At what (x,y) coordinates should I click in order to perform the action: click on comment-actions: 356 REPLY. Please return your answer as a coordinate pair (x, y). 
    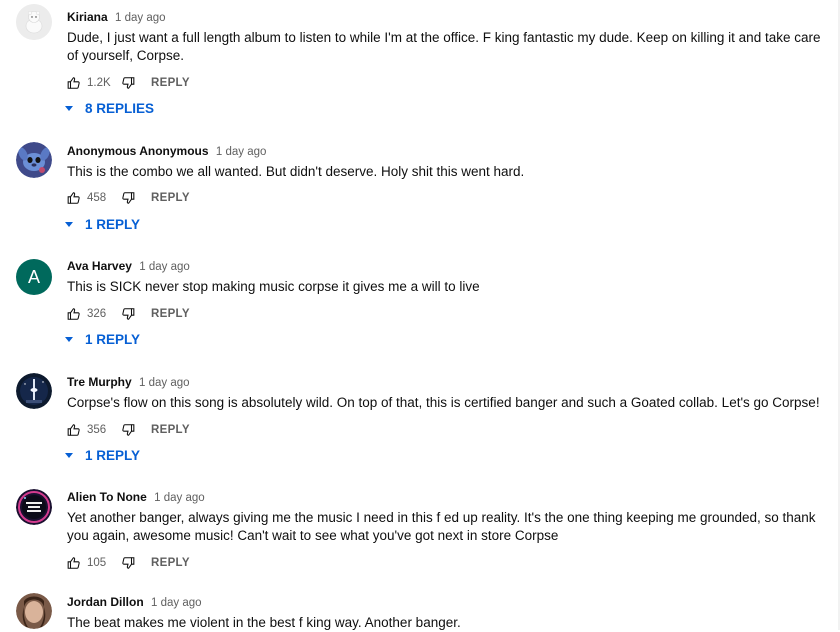
    Looking at the image, I should click on (128, 430).